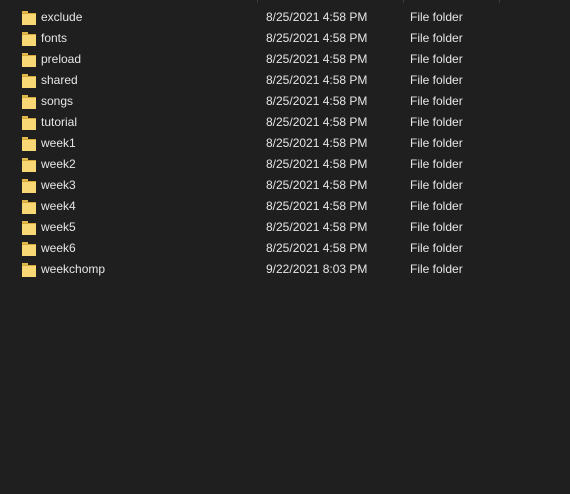 This screenshot has width=570, height=494. Describe the element at coordinates (58, 227) in the screenshot. I see `file-name: week5` at that location.